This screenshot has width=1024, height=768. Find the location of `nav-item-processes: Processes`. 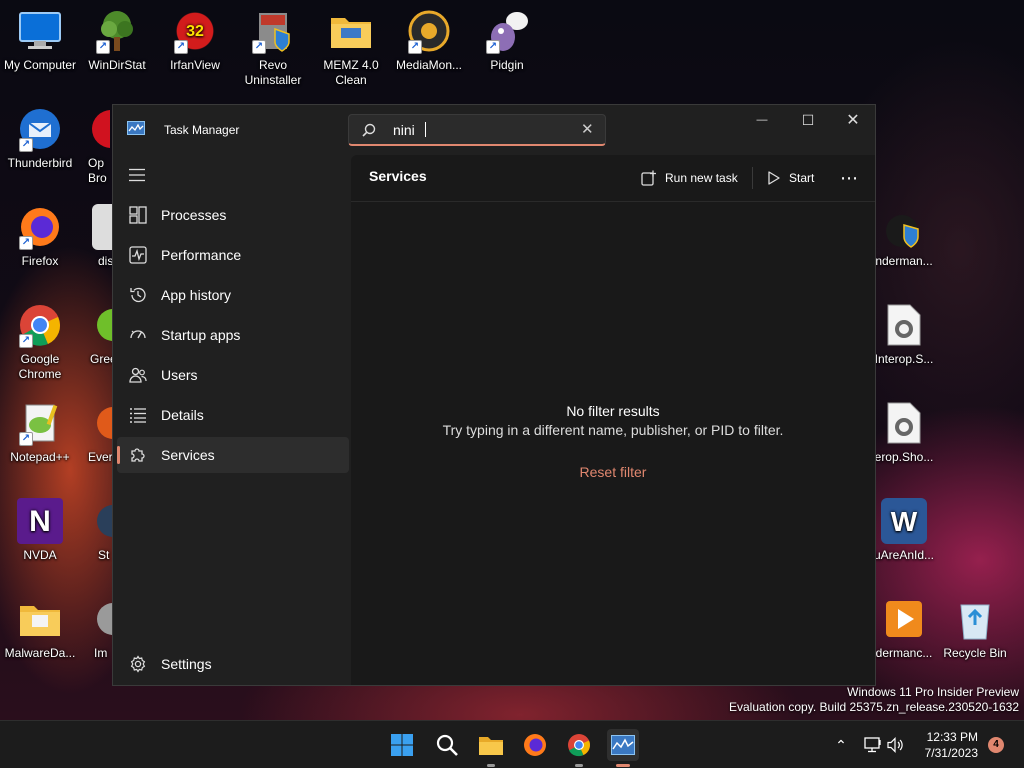

nav-item-processes: Processes is located at coordinates (233, 215).